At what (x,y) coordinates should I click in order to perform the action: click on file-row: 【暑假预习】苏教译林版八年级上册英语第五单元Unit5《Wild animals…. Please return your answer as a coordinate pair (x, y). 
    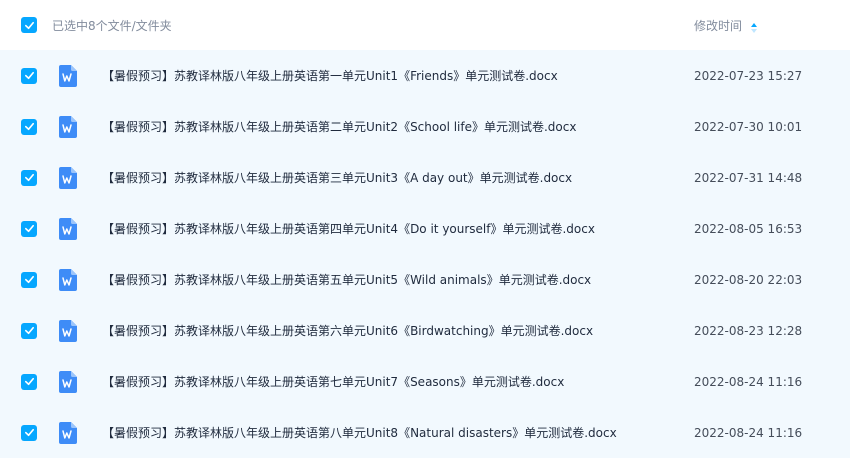
    Looking at the image, I should click on (425, 279).